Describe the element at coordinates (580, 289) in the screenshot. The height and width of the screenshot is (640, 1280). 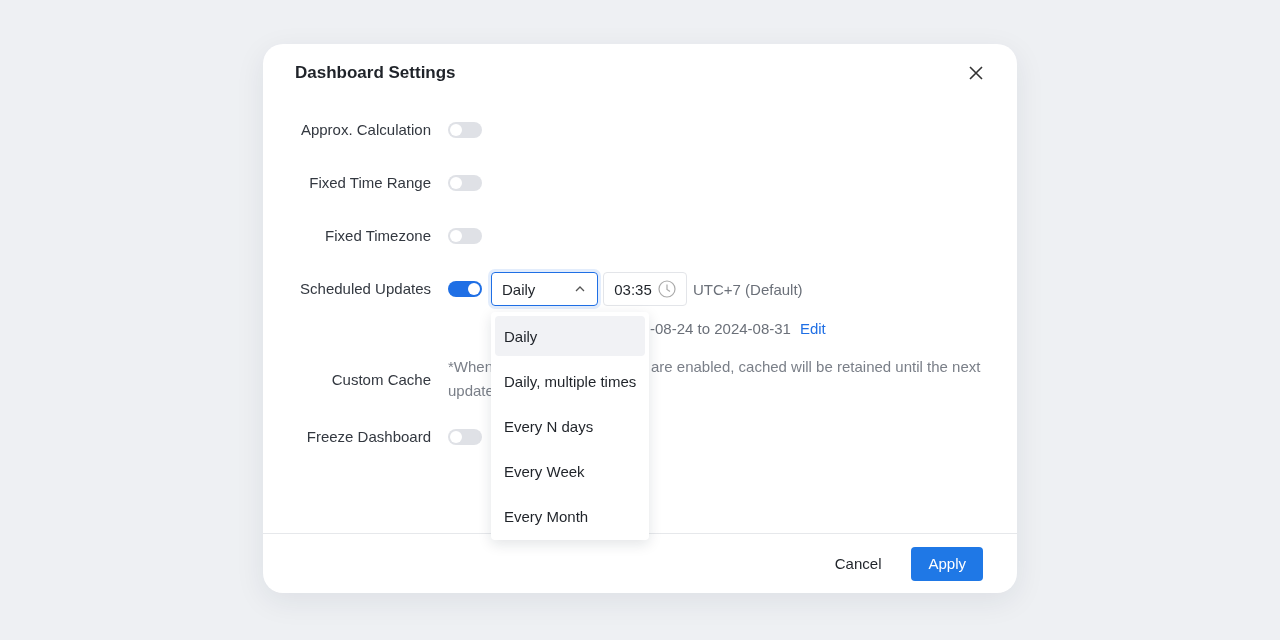
I see `chevron-icon` at that location.